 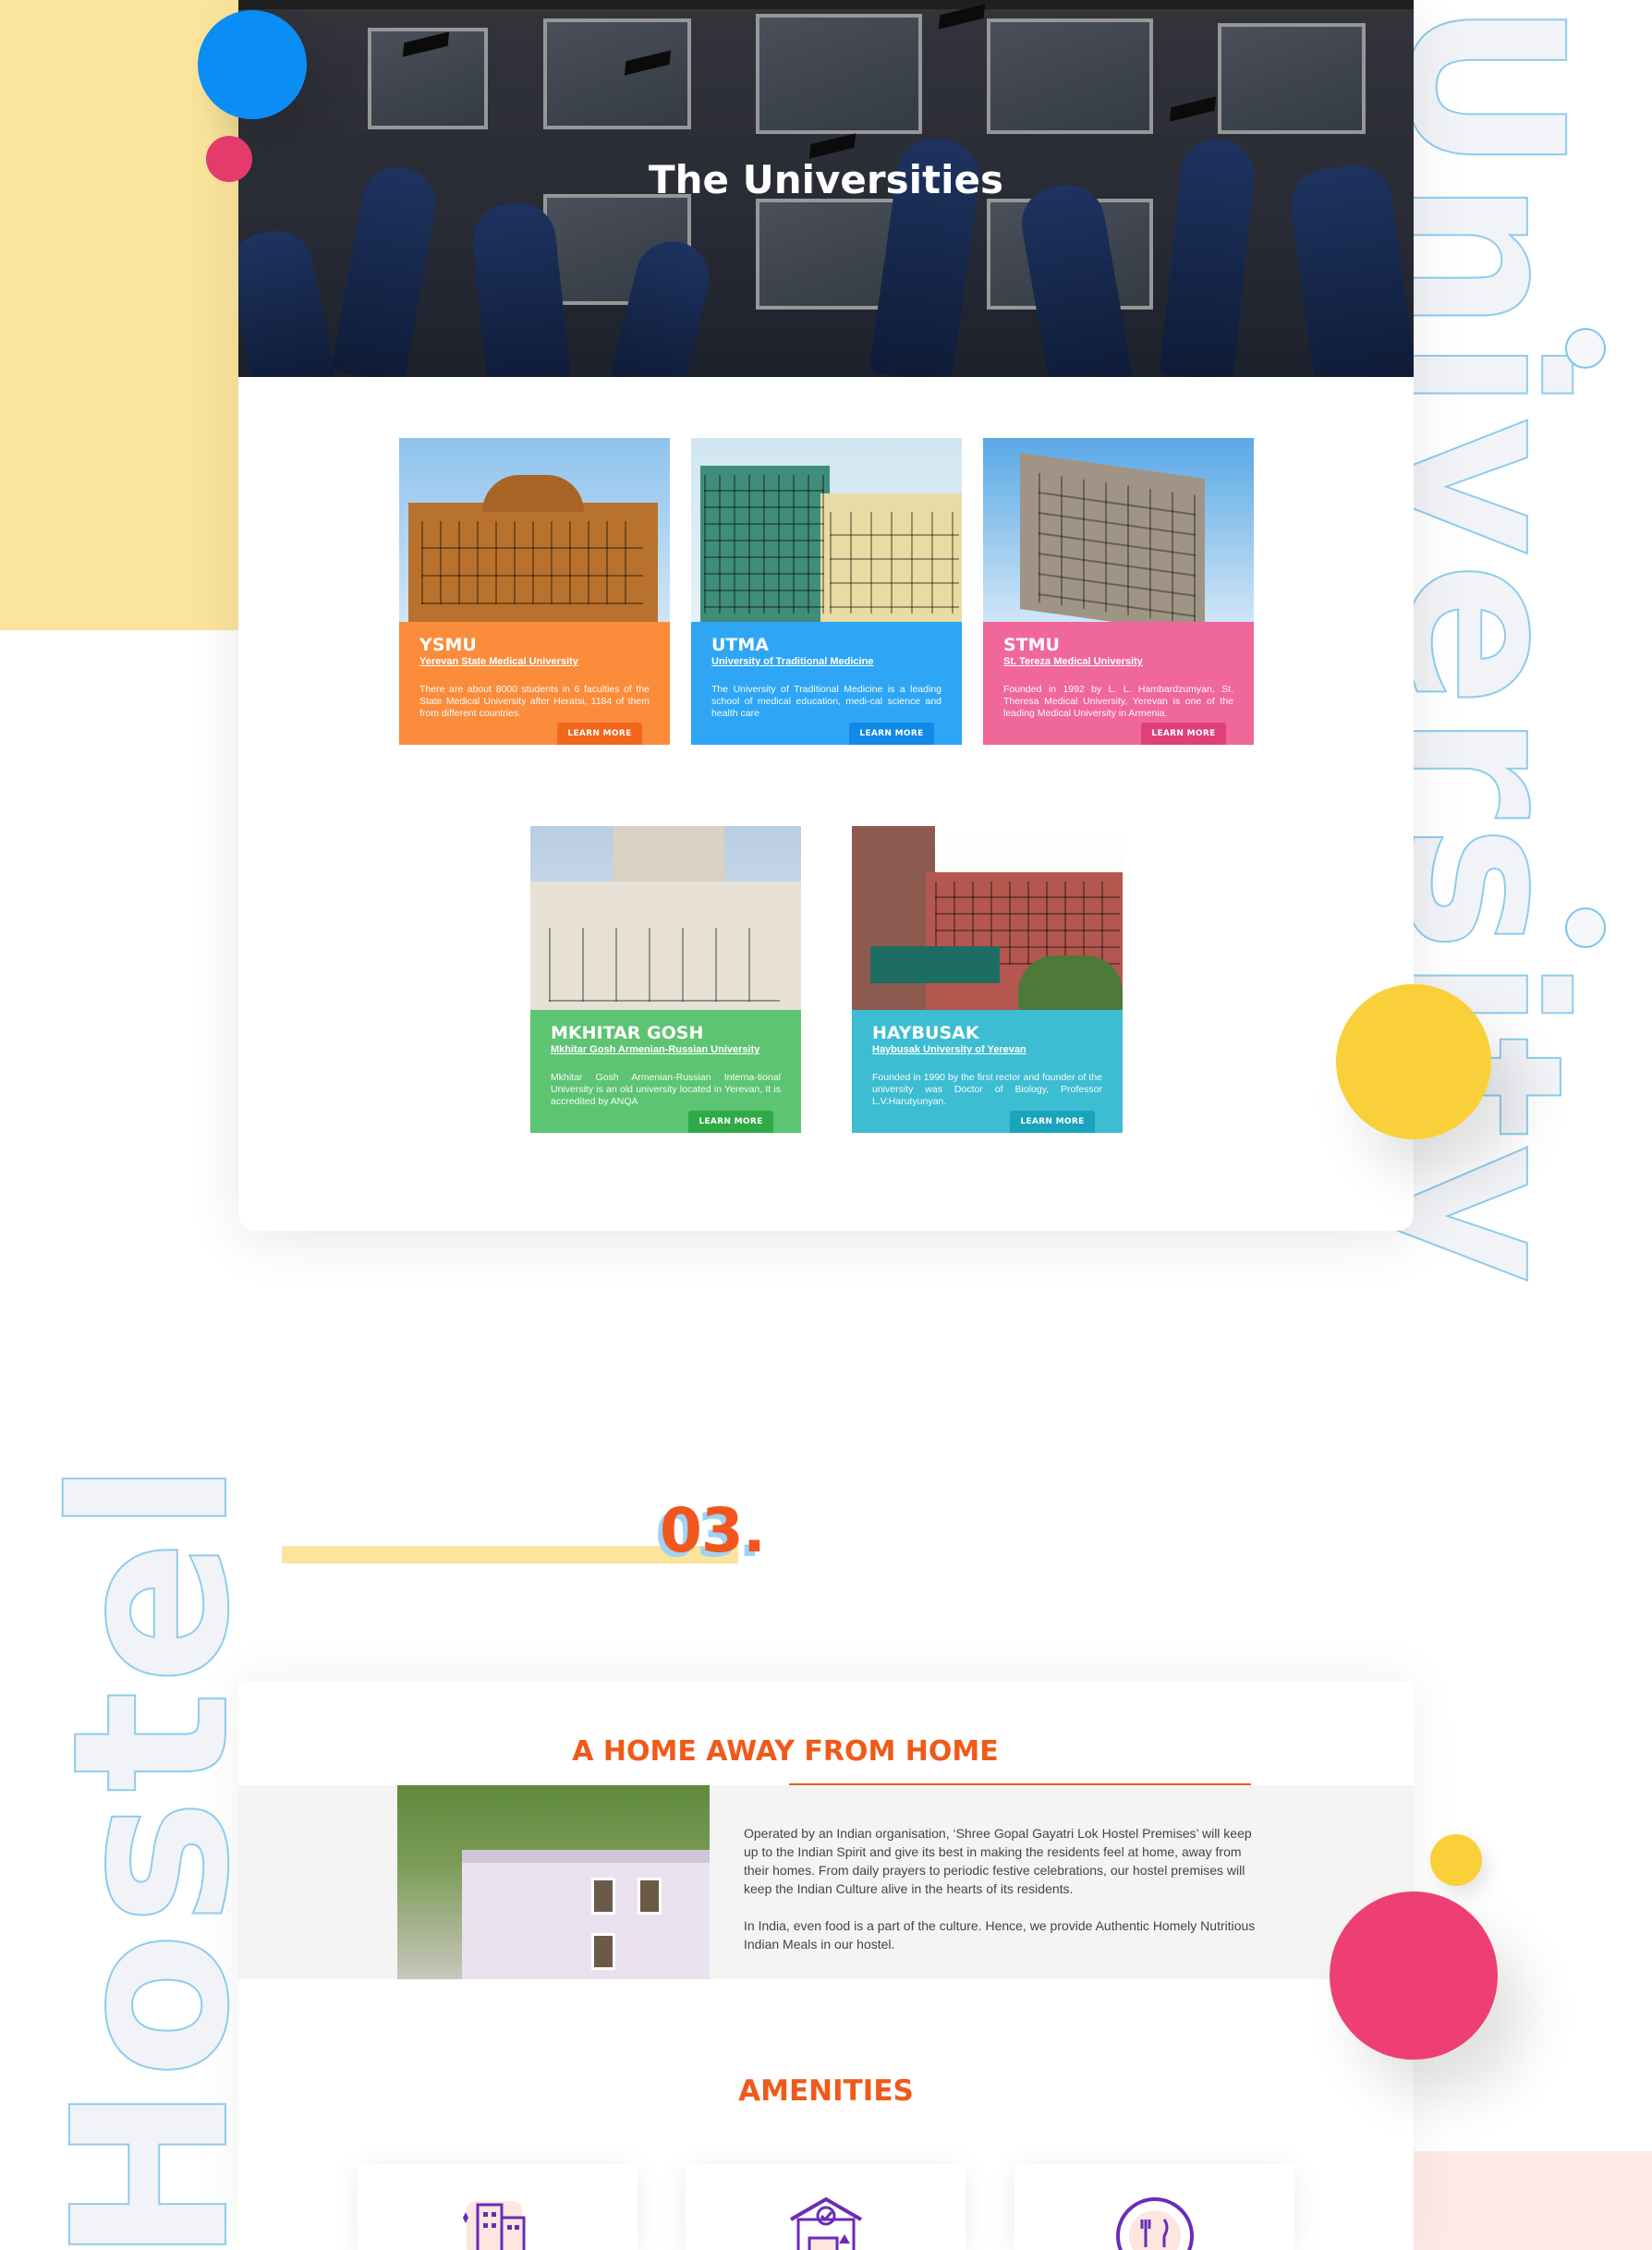 What do you see at coordinates (1154, 2223) in the screenshot?
I see `food-plate-icon` at bounding box center [1154, 2223].